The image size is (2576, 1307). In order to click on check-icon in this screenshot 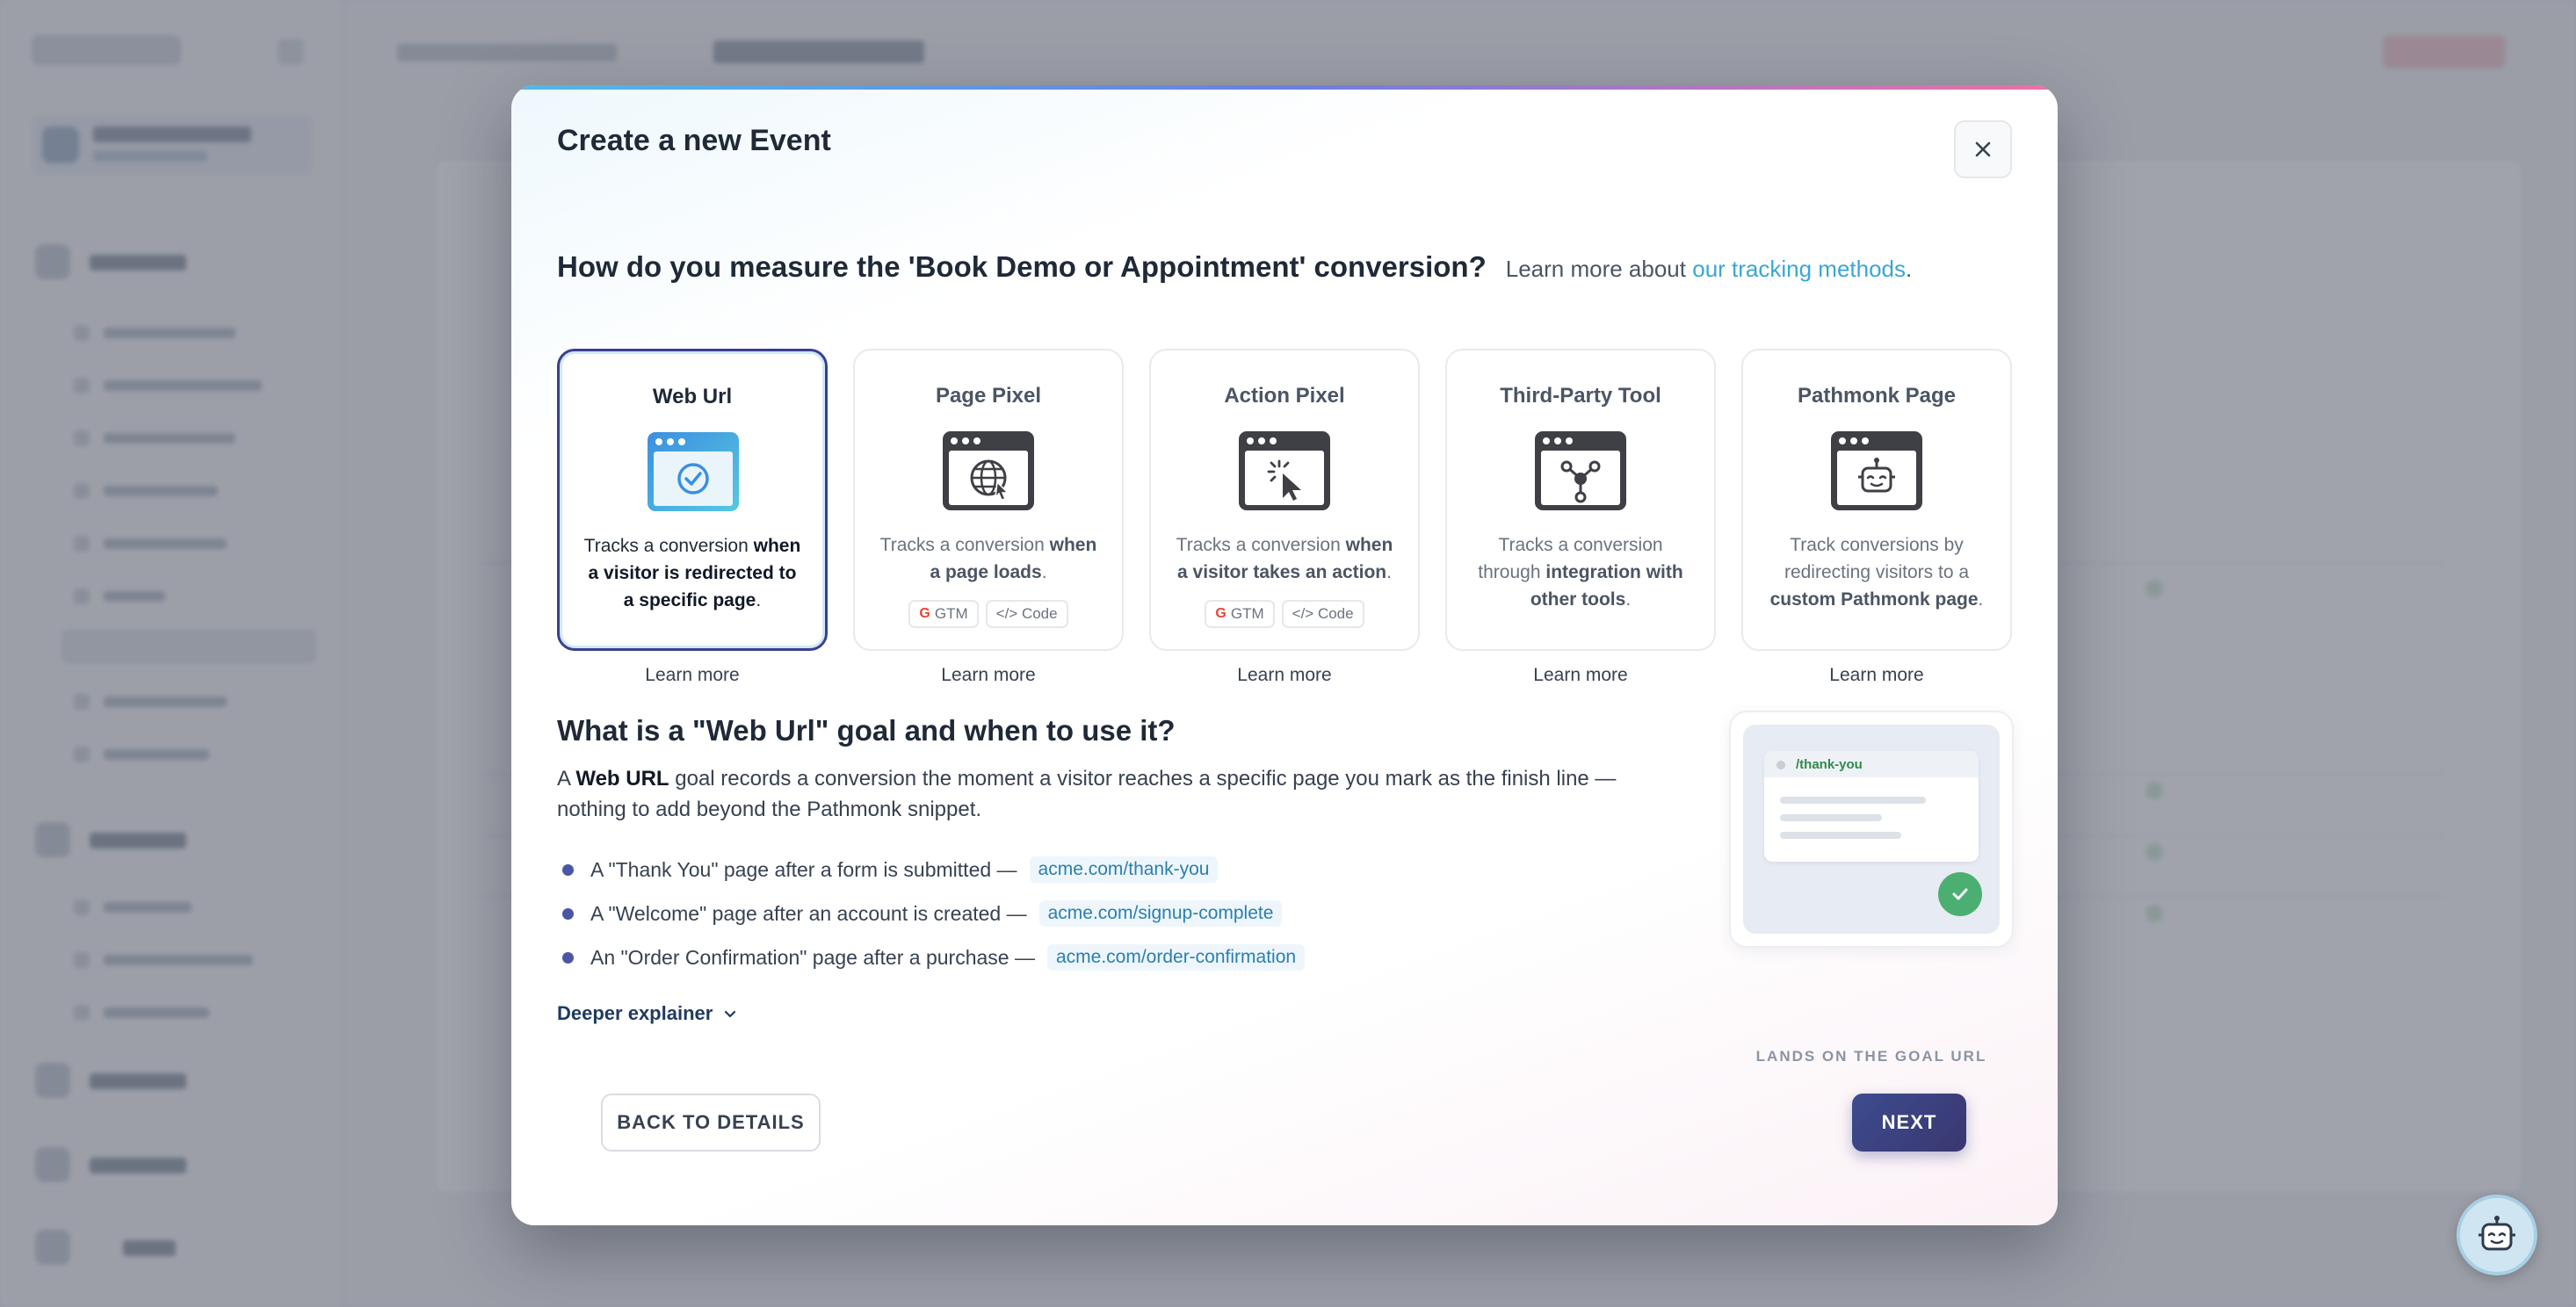, I will do `click(1960, 894)`.